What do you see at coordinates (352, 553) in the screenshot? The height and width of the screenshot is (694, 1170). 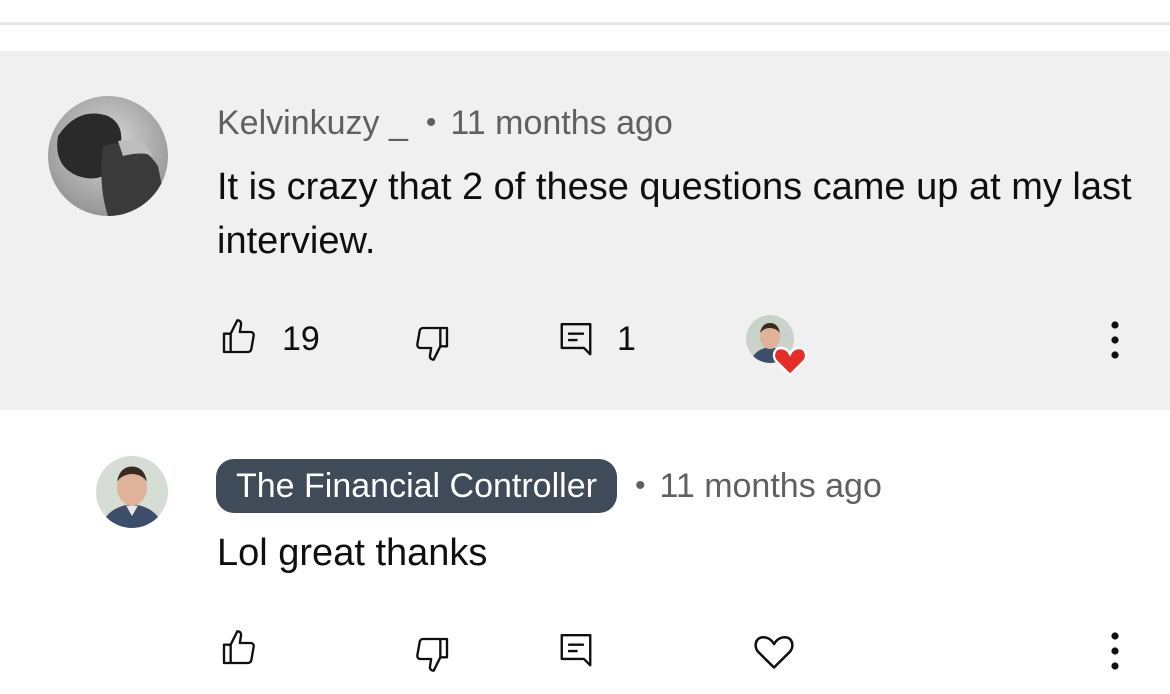 I see `reply-text: Lol great thanks` at bounding box center [352, 553].